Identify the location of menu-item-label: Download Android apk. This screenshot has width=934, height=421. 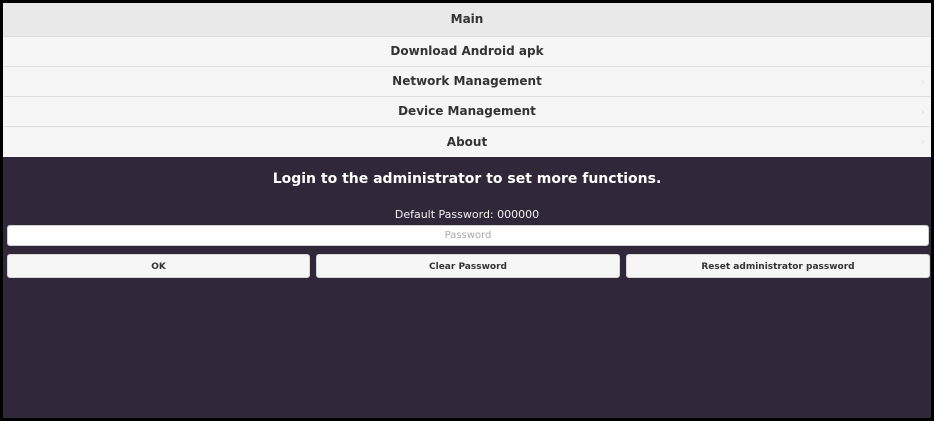
(467, 51).